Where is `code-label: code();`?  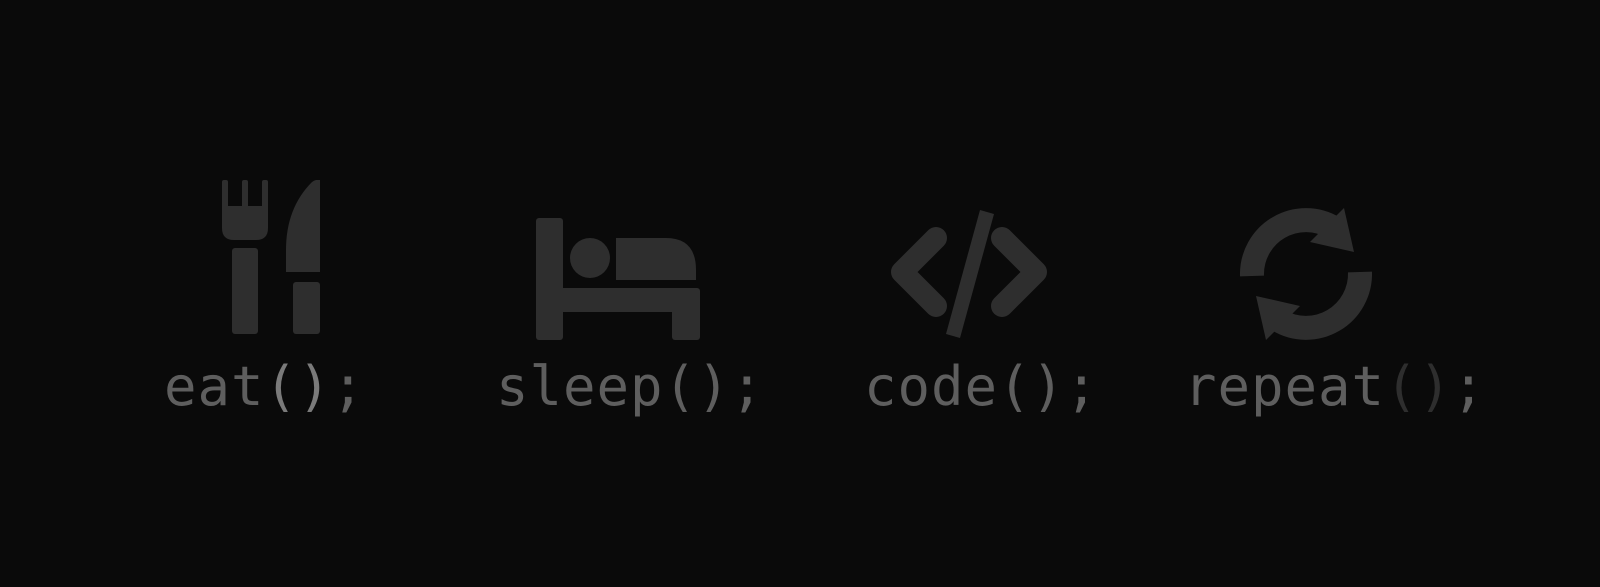
code-label: code(); is located at coordinates (981, 387).